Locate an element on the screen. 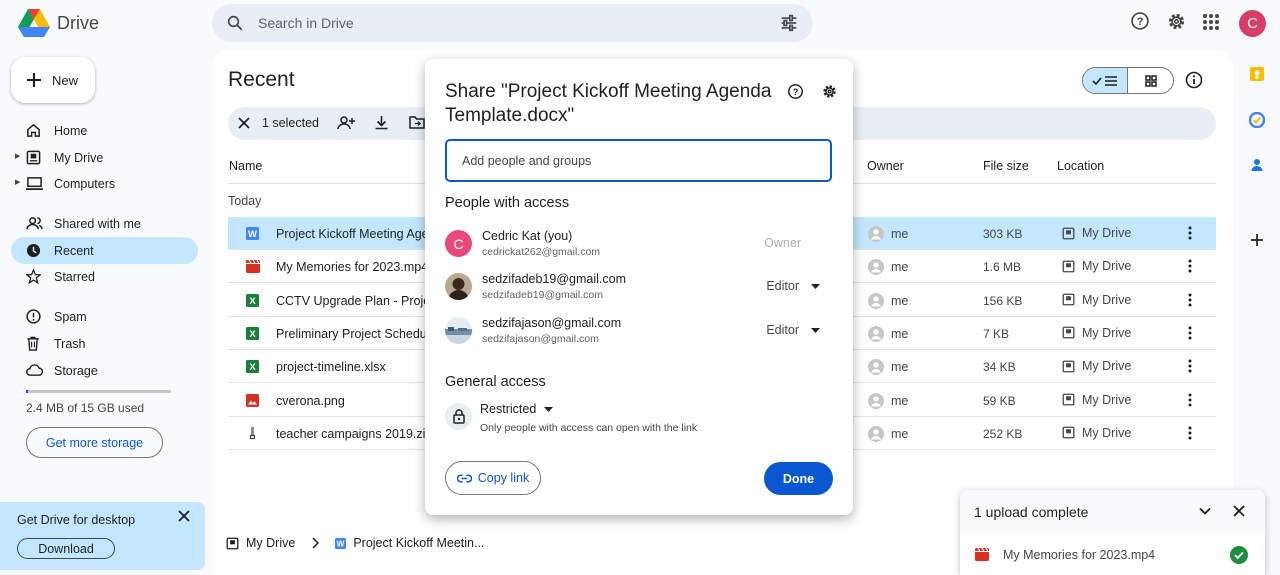  close-icon is located at coordinates (1239, 511).